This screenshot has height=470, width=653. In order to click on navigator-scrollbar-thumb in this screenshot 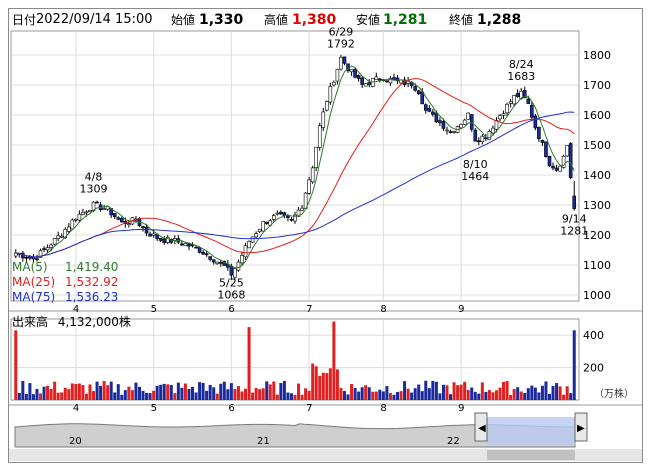, I will do `click(531, 455)`.